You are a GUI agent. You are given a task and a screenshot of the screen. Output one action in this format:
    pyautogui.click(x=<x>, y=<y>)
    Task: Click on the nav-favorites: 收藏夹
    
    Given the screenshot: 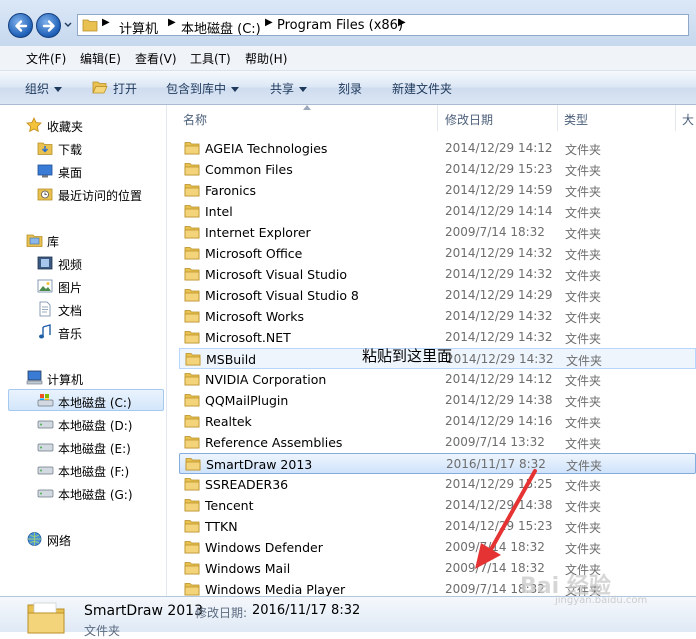 What is the action you would take?
    pyautogui.click(x=65, y=126)
    